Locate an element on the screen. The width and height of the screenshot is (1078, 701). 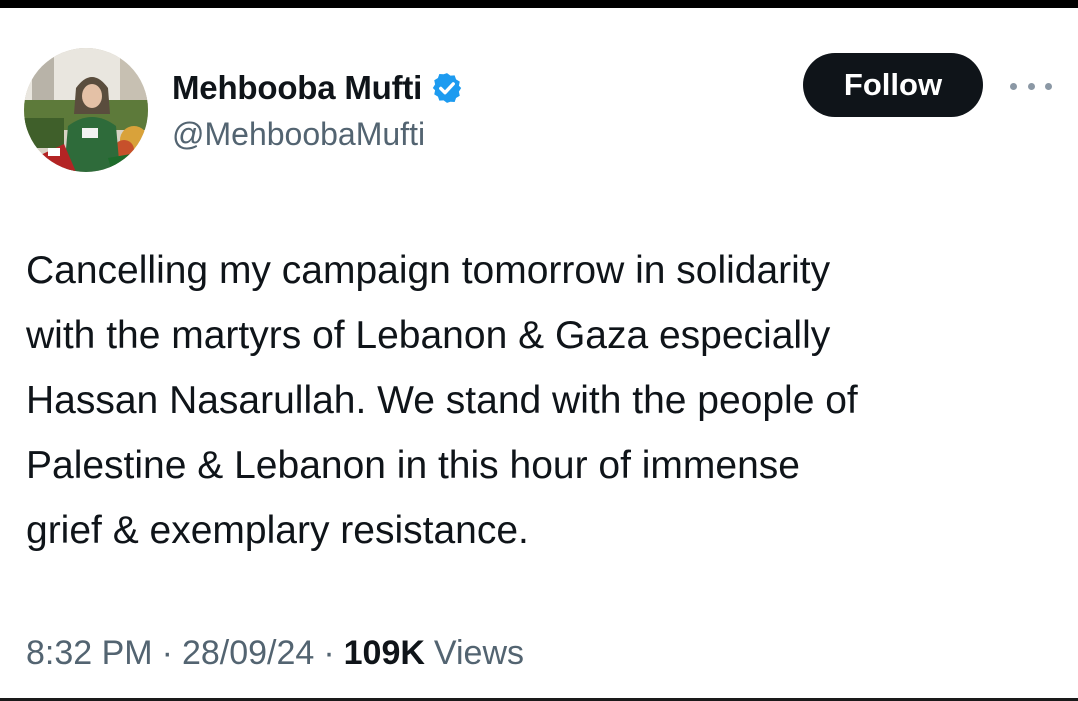
avatar-photo is located at coordinates (86, 110).